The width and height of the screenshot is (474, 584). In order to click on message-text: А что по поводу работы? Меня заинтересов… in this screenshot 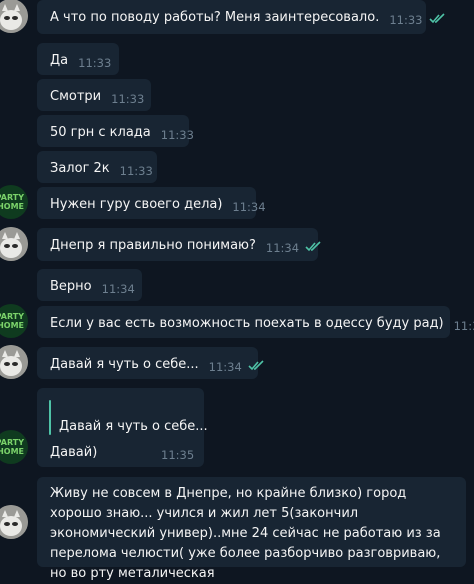, I will do `click(215, 17)`.